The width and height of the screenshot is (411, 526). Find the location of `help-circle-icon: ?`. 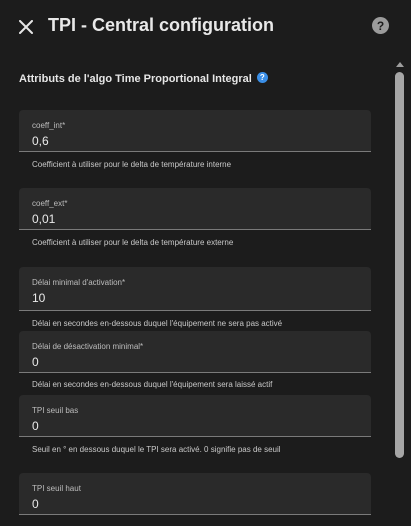

help-circle-icon: ? is located at coordinates (380, 25).